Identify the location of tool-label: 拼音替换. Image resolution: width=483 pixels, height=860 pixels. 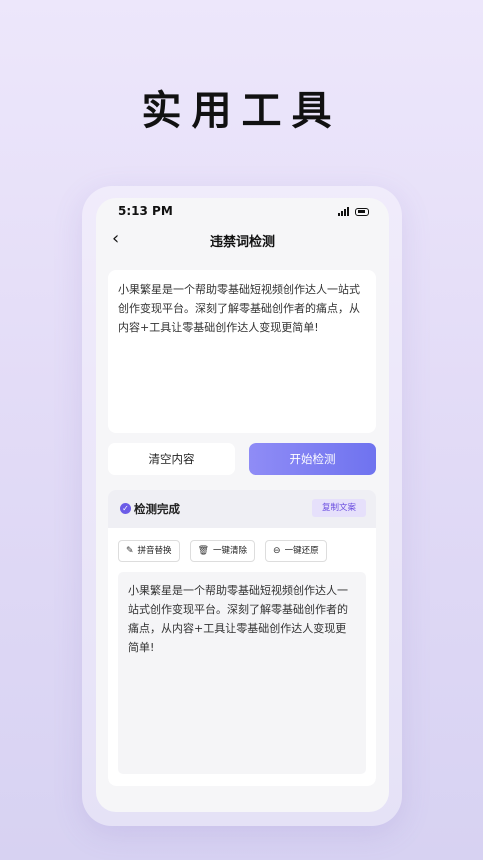
(154, 551).